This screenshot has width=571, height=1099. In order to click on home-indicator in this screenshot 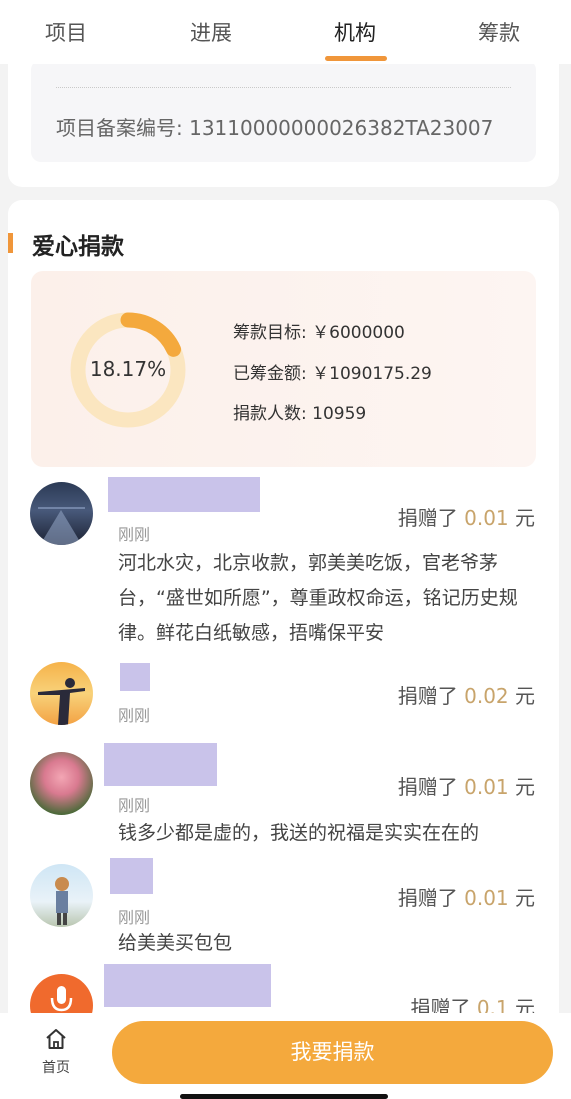, I will do `click(284, 1096)`.